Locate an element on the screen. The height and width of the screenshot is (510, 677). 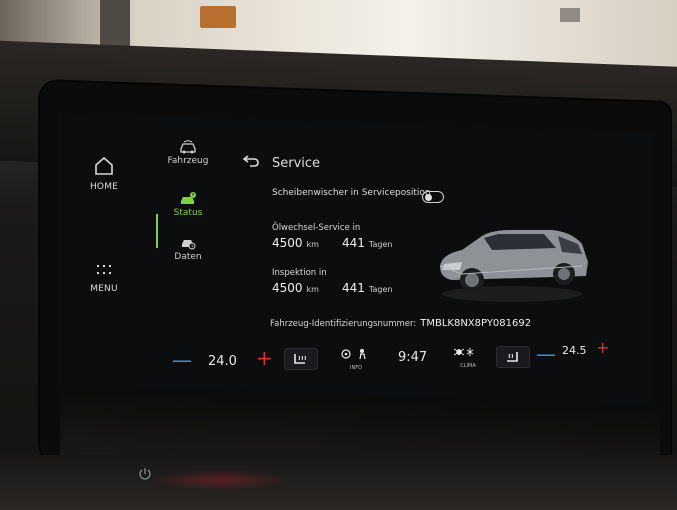
left-temp-plus-button: + is located at coordinates (264, 358).